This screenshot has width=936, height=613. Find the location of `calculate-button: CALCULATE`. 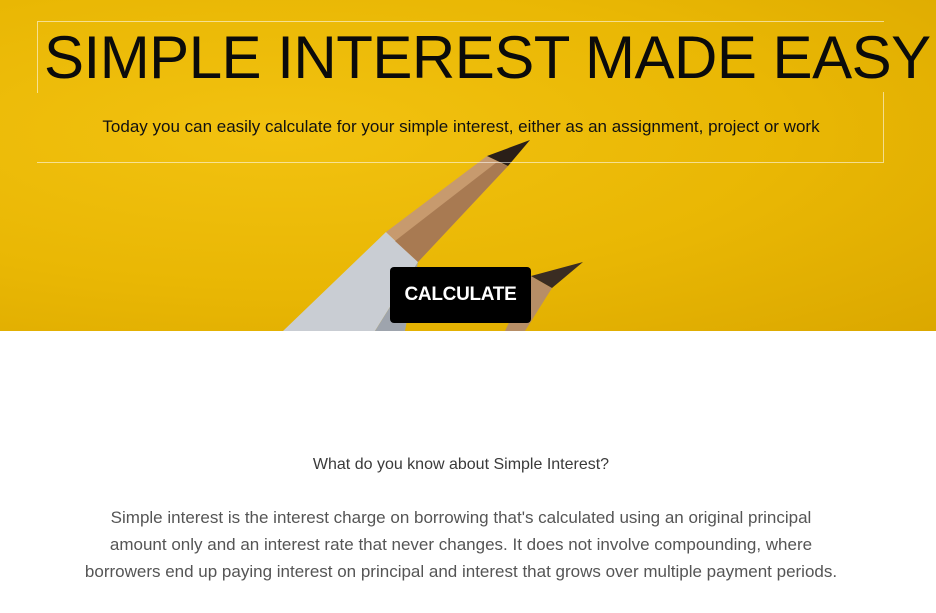

calculate-button: CALCULATE is located at coordinates (460, 295).